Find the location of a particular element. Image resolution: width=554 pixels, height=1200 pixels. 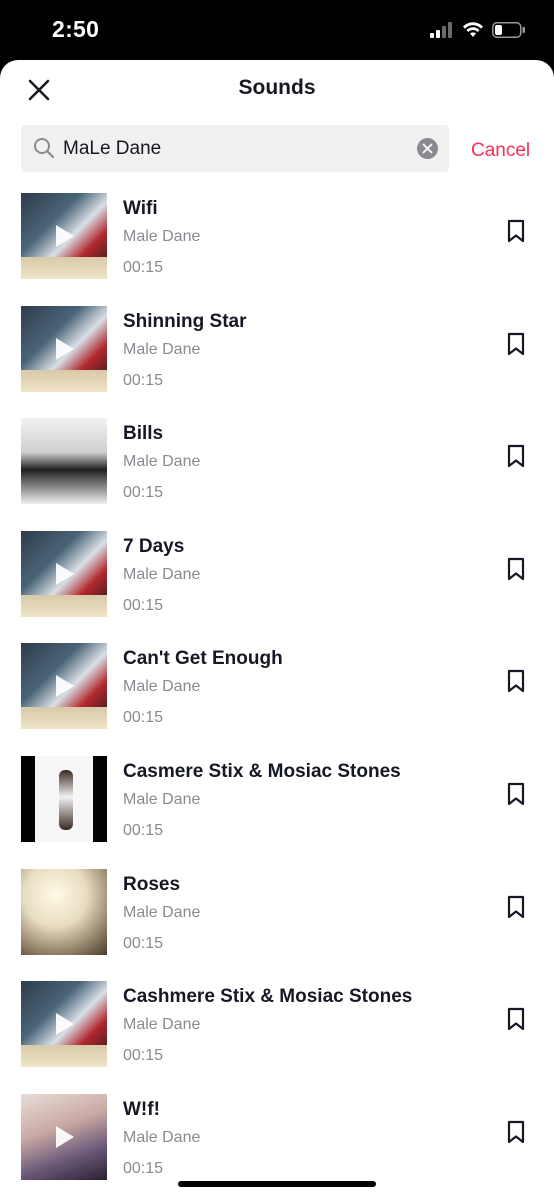

status-icons is located at coordinates (478, 30).